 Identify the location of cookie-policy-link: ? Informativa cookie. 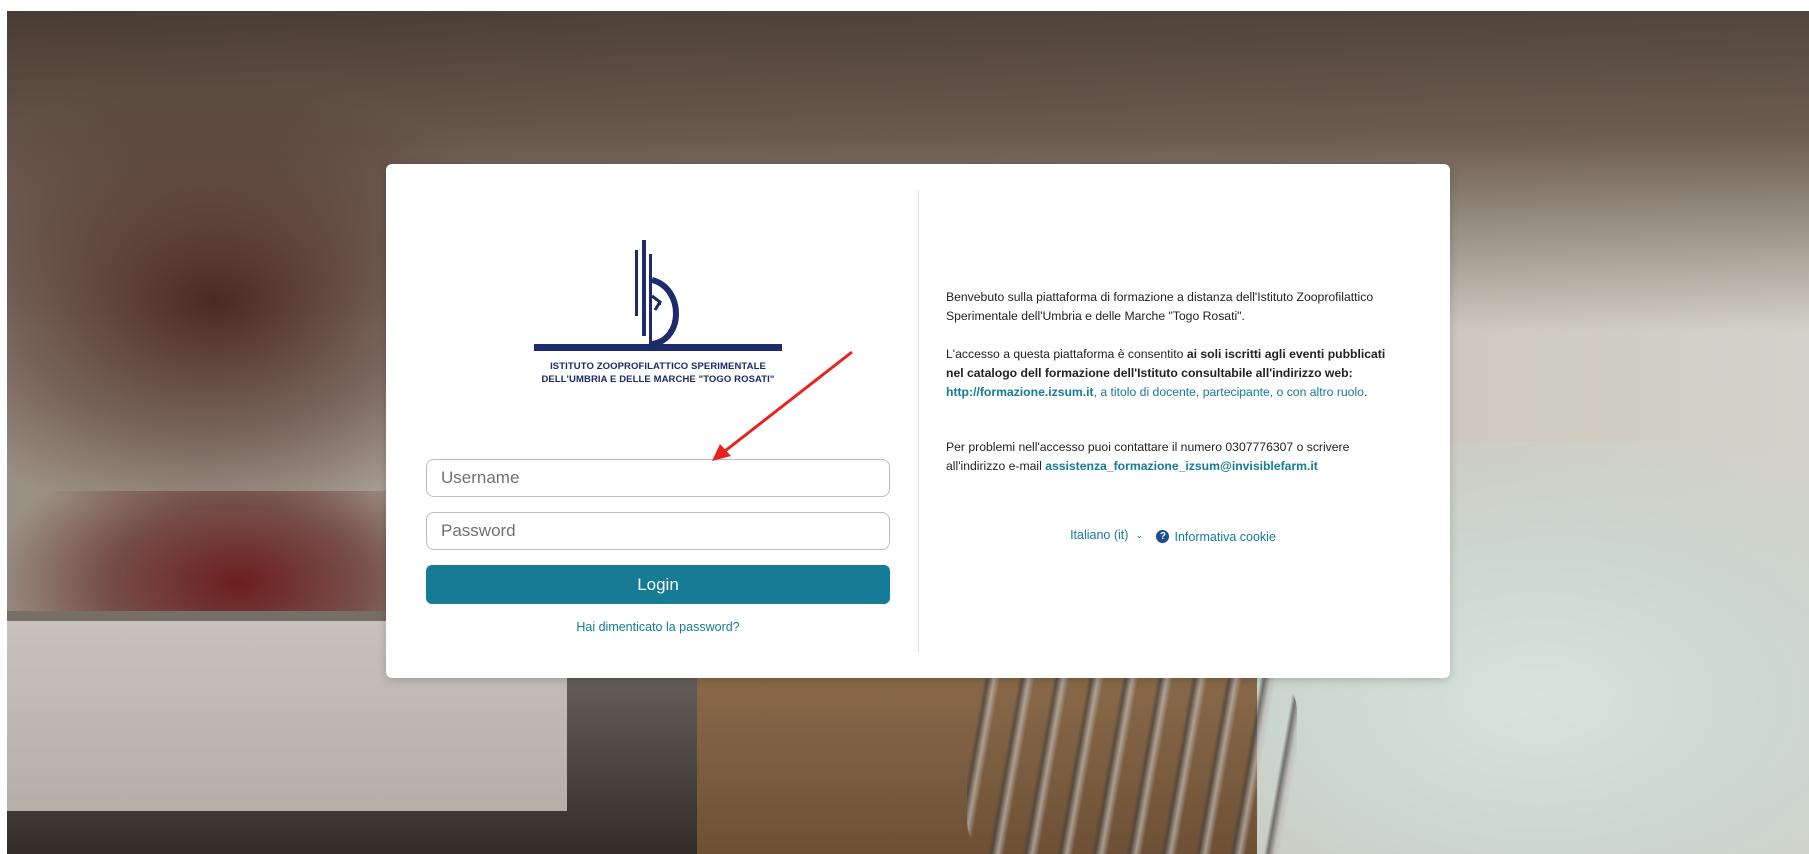
(1216, 536).